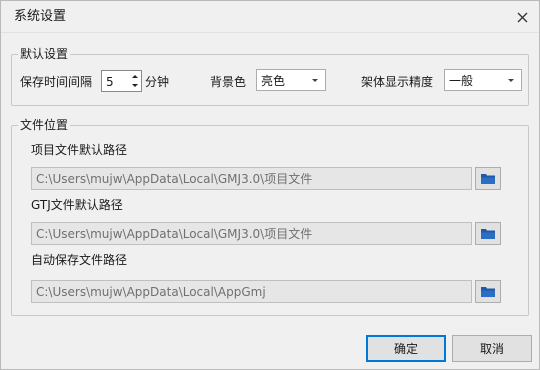 The height and width of the screenshot is (370, 540). I want to click on gtj-path-browse-button, so click(488, 233).